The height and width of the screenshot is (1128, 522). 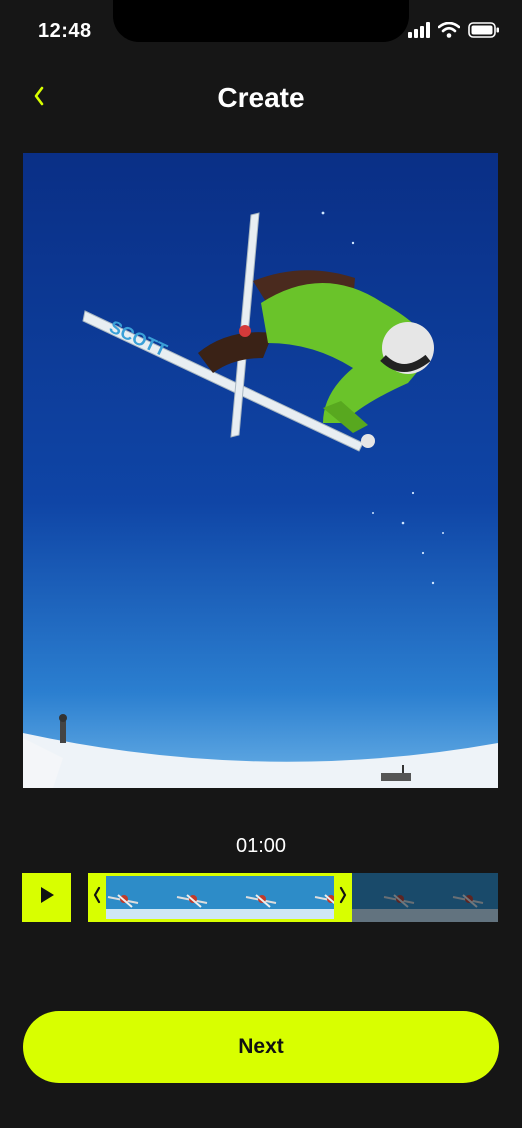 I want to click on video-timeline, so click(x=293, y=897).